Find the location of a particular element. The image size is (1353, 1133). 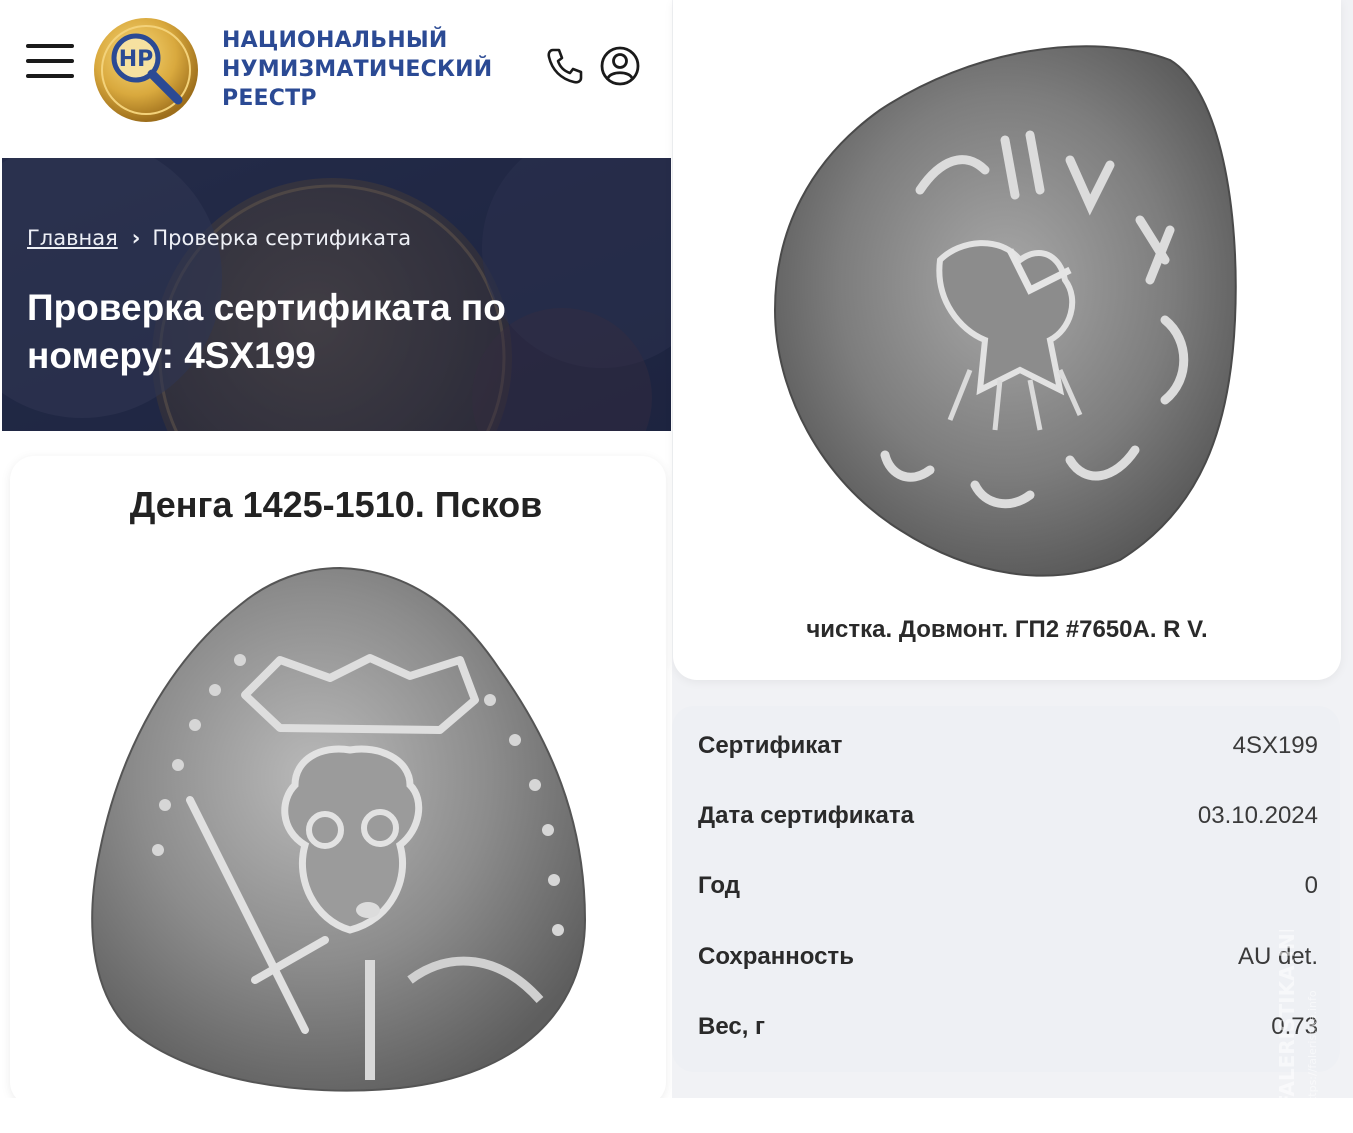

brand-name: НАЦИОНАЛЬНЫЙ НУМИЗМАТИЧЕСКИЙ РЕЕСТР is located at coordinates (367, 69).